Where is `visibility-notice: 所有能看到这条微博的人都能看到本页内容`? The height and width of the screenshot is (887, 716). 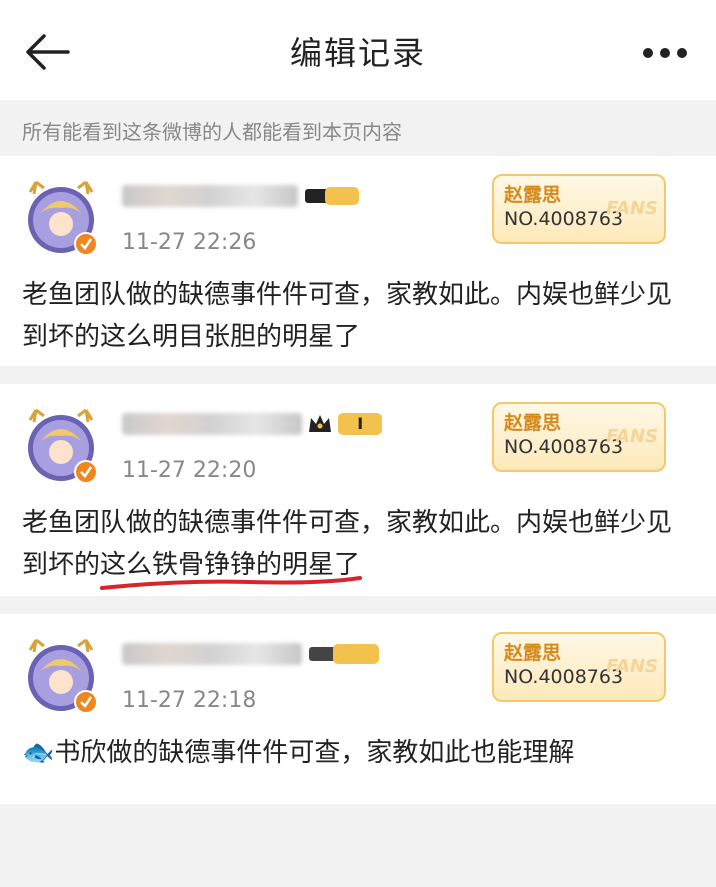 visibility-notice: 所有能看到这条微博的人都能看到本页内容 is located at coordinates (212, 132).